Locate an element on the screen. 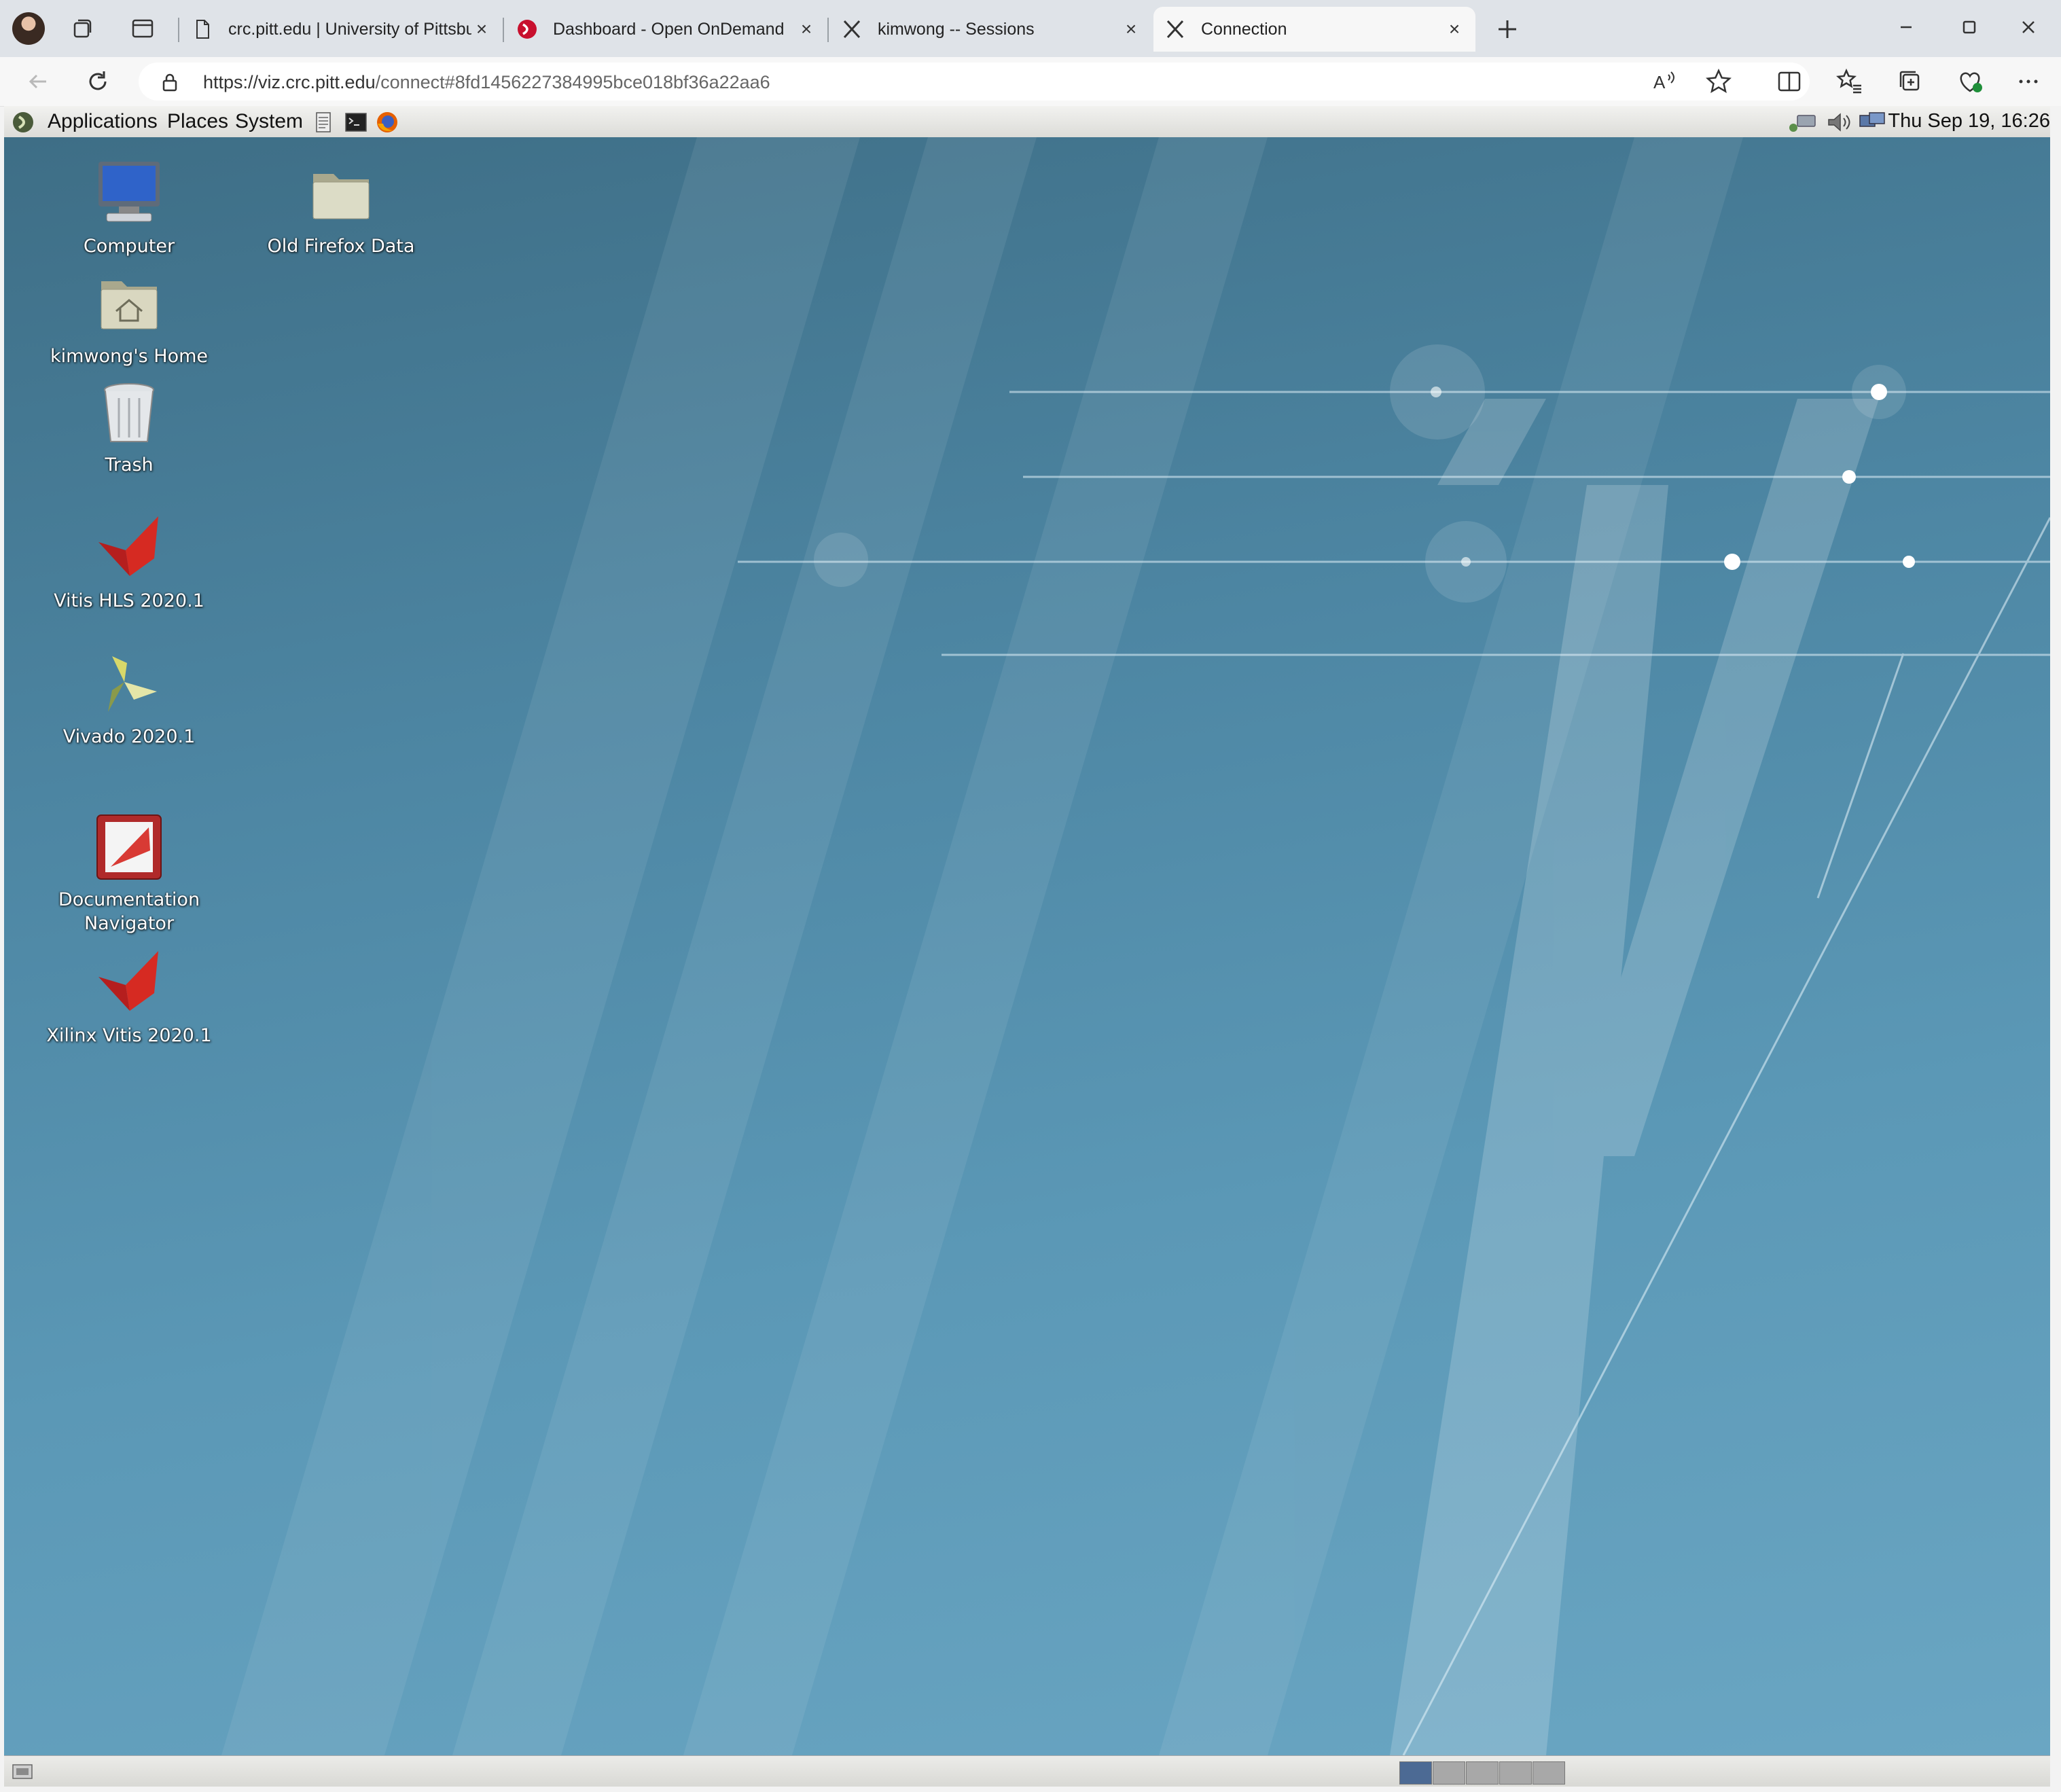 The width and height of the screenshot is (2061, 1792). menu-system: System is located at coordinates (269, 121).